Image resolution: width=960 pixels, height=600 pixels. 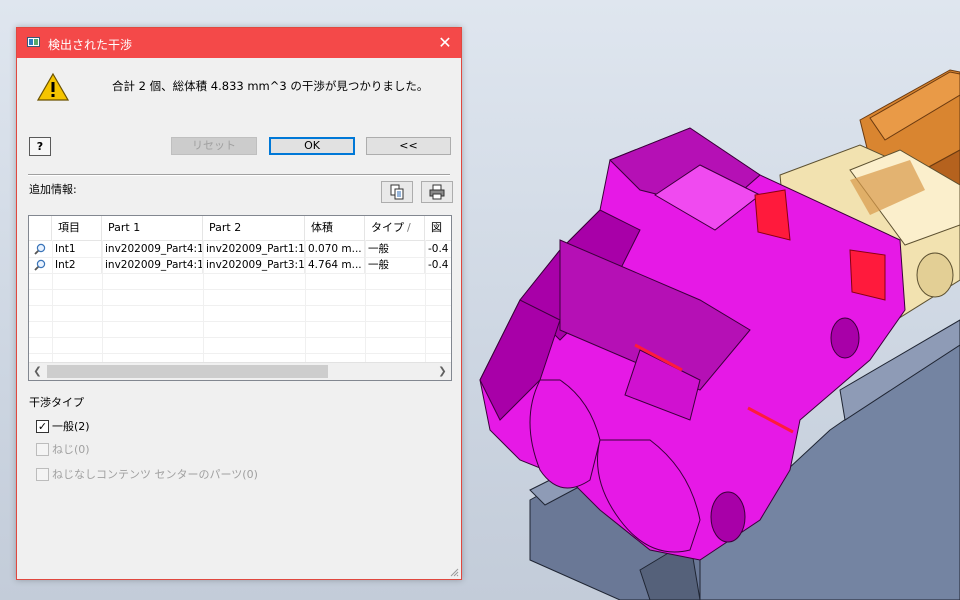 I want to click on close-button: ✕, so click(x=445, y=43).